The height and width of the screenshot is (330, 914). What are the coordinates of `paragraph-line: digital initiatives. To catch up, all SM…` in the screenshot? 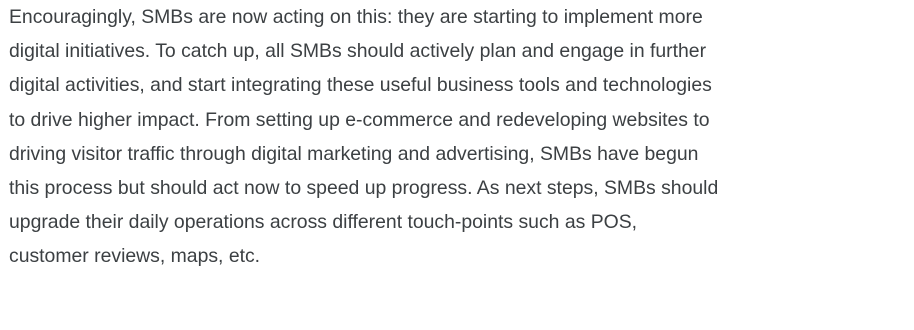 It's located at (358, 51).